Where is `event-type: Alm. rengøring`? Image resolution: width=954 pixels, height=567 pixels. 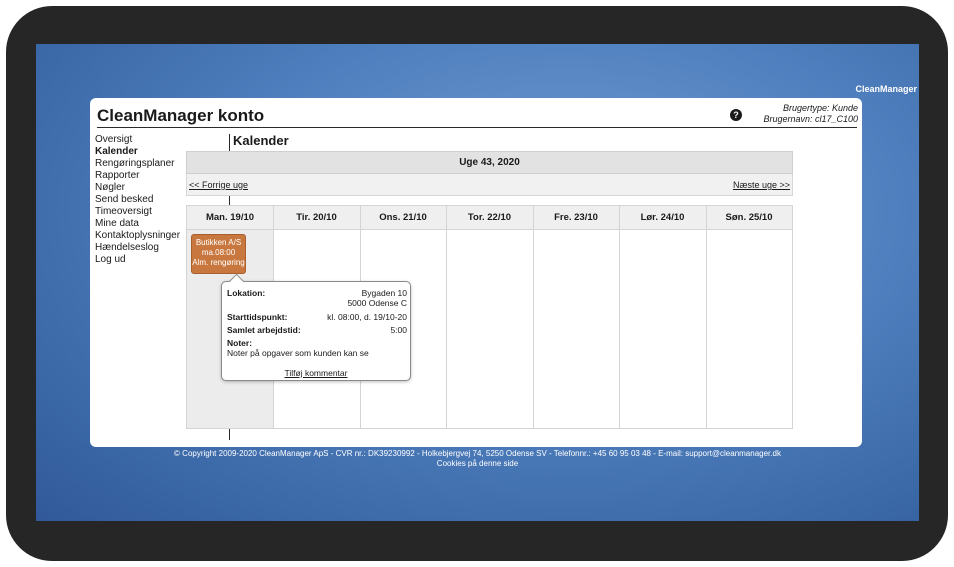 event-type: Alm. rengøring is located at coordinates (218, 262).